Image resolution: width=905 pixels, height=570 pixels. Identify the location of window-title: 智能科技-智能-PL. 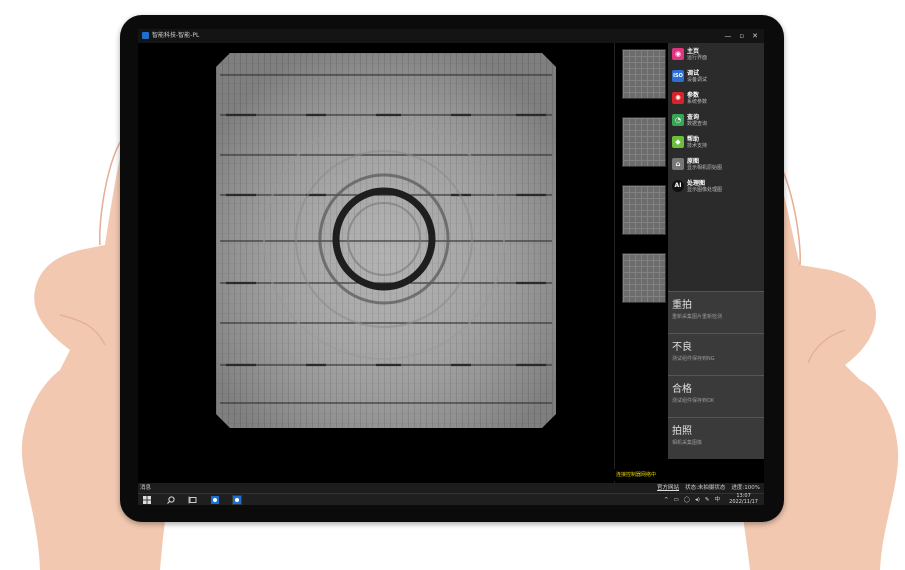
(176, 35).